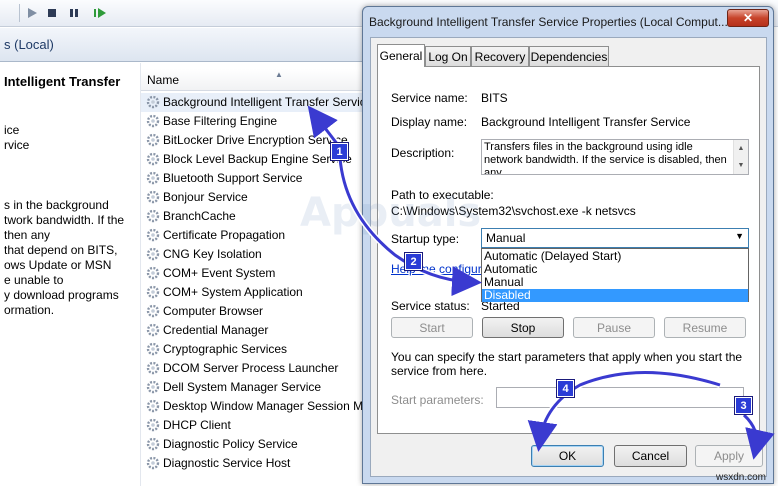 The image size is (778, 486). I want to click on service-row: Block Level Backup Engine Service, so click(251, 159).